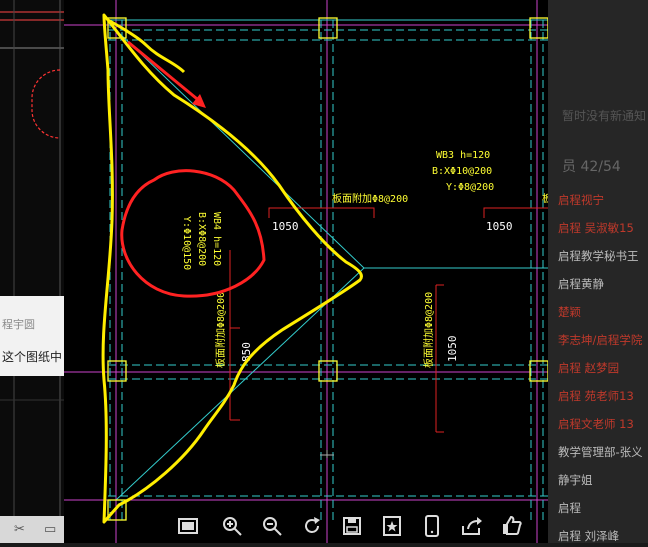  What do you see at coordinates (545, 198) in the screenshot?
I see `rebar-top-label-right: 板面` at bounding box center [545, 198].